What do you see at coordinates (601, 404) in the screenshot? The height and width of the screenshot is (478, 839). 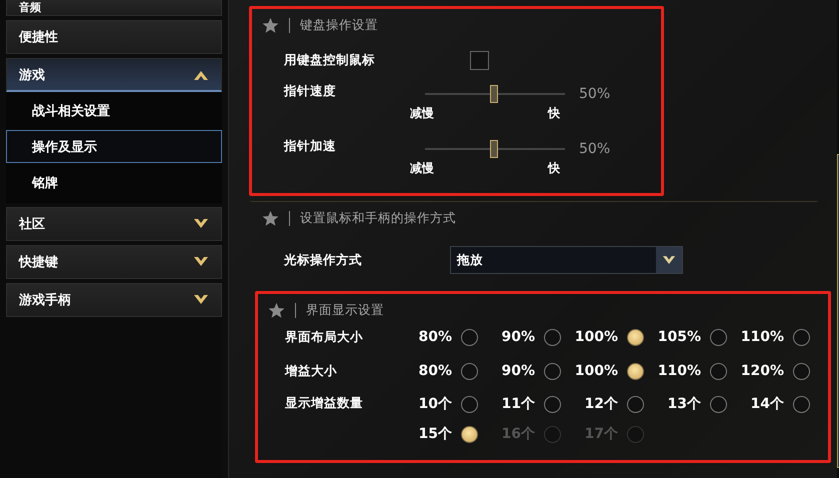 I see `option-label: 12个` at bounding box center [601, 404].